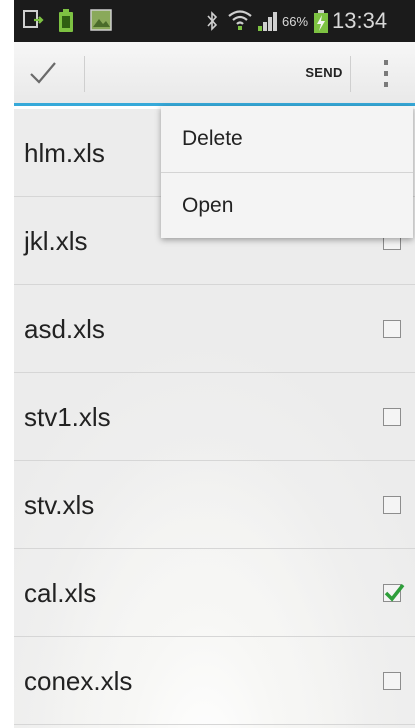  What do you see at coordinates (67, 417) in the screenshot?
I see `file-name: stv1.xls` at bounding box center [67, 417].